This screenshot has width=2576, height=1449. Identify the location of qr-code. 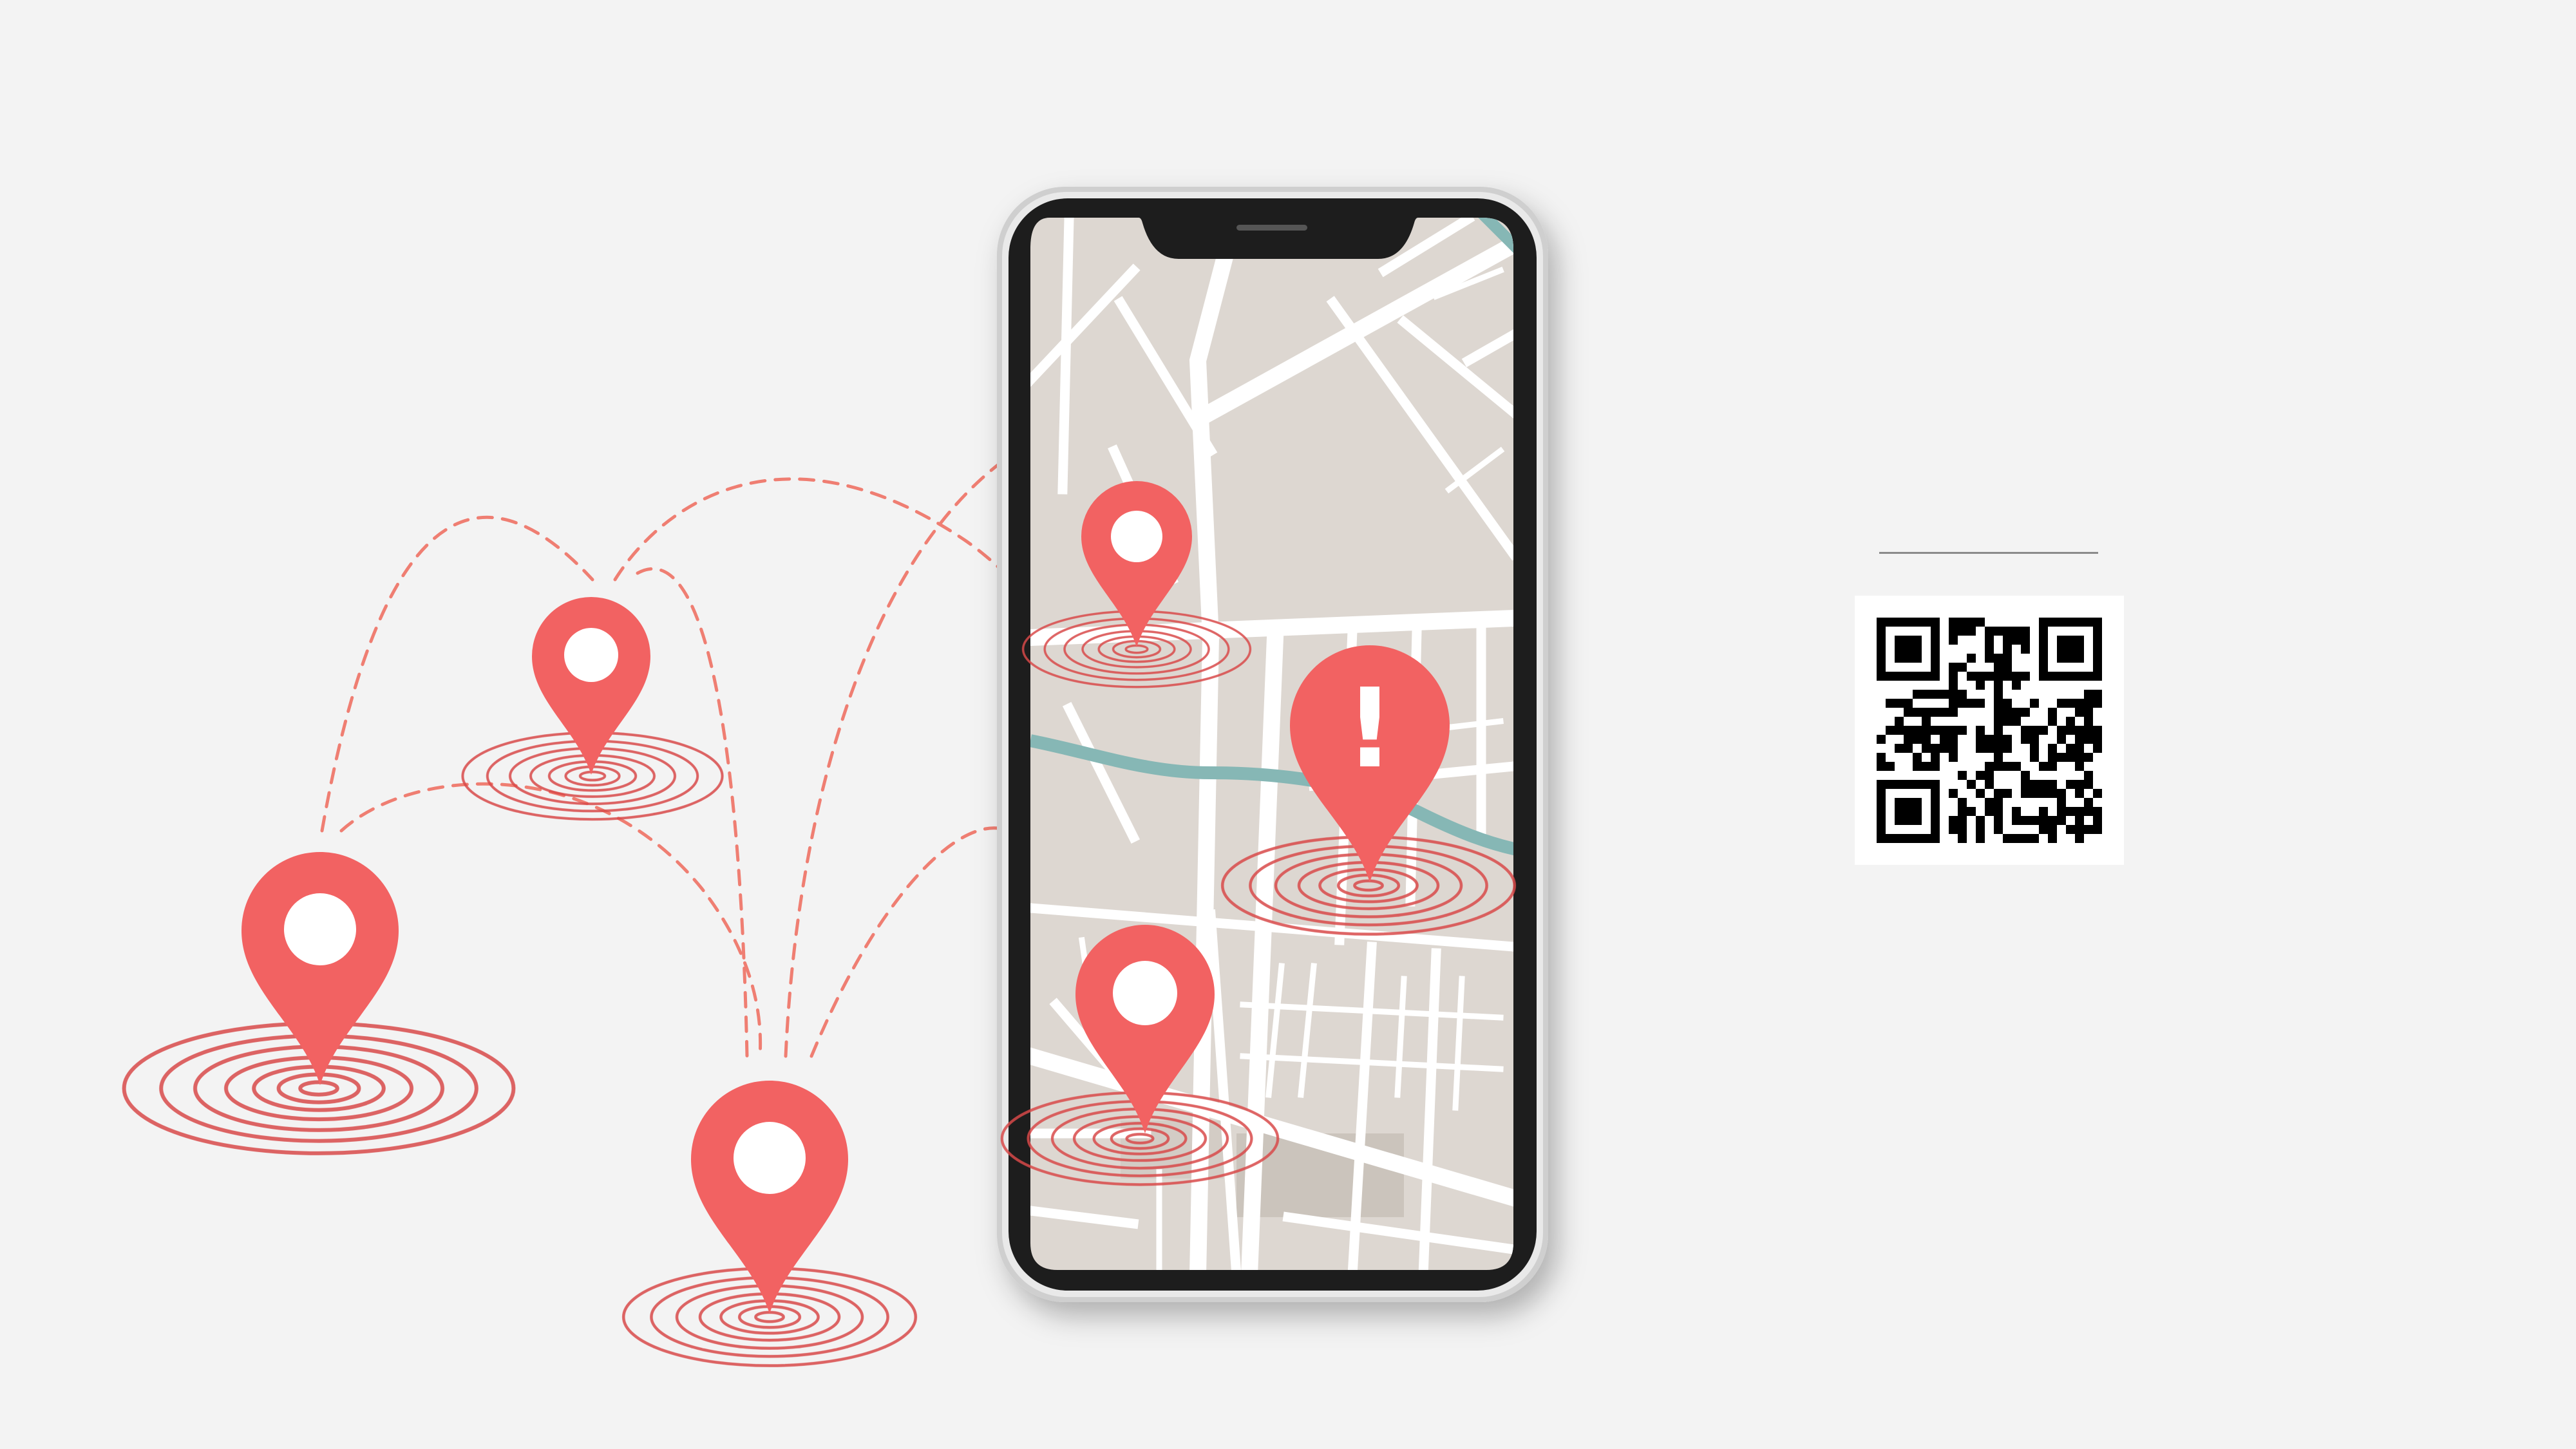
(1989, 730).